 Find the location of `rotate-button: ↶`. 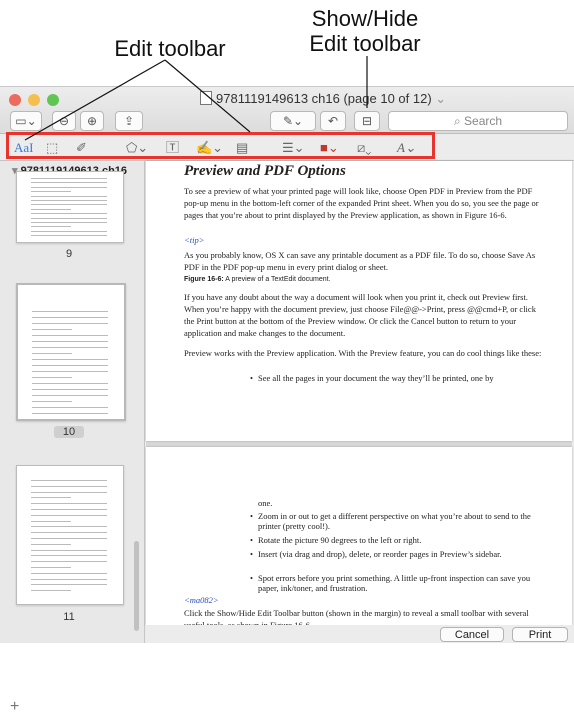

rotate-button: ↶ is located at coordinates (333, 121).